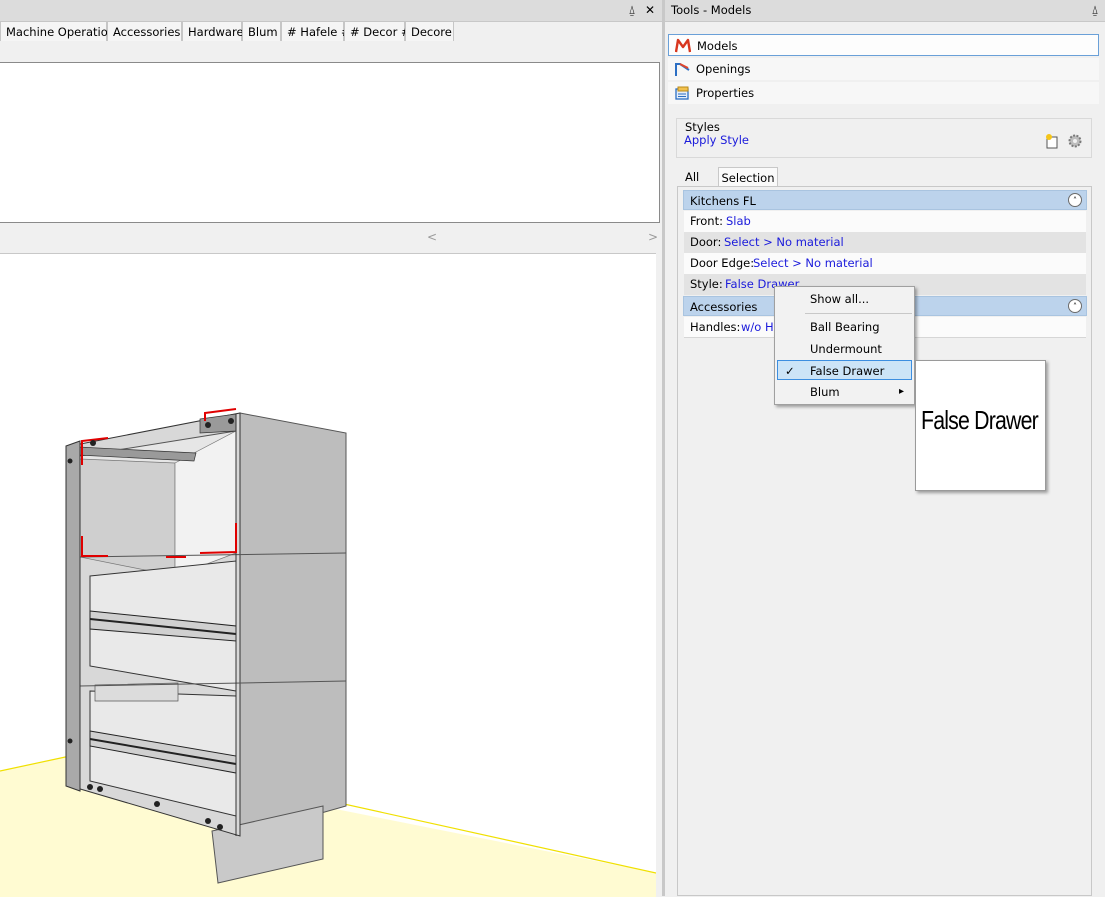 The height and width of the screenshot is (897, 1105). I want to click on accessories-section-title: Accessories, so click(724, 307).